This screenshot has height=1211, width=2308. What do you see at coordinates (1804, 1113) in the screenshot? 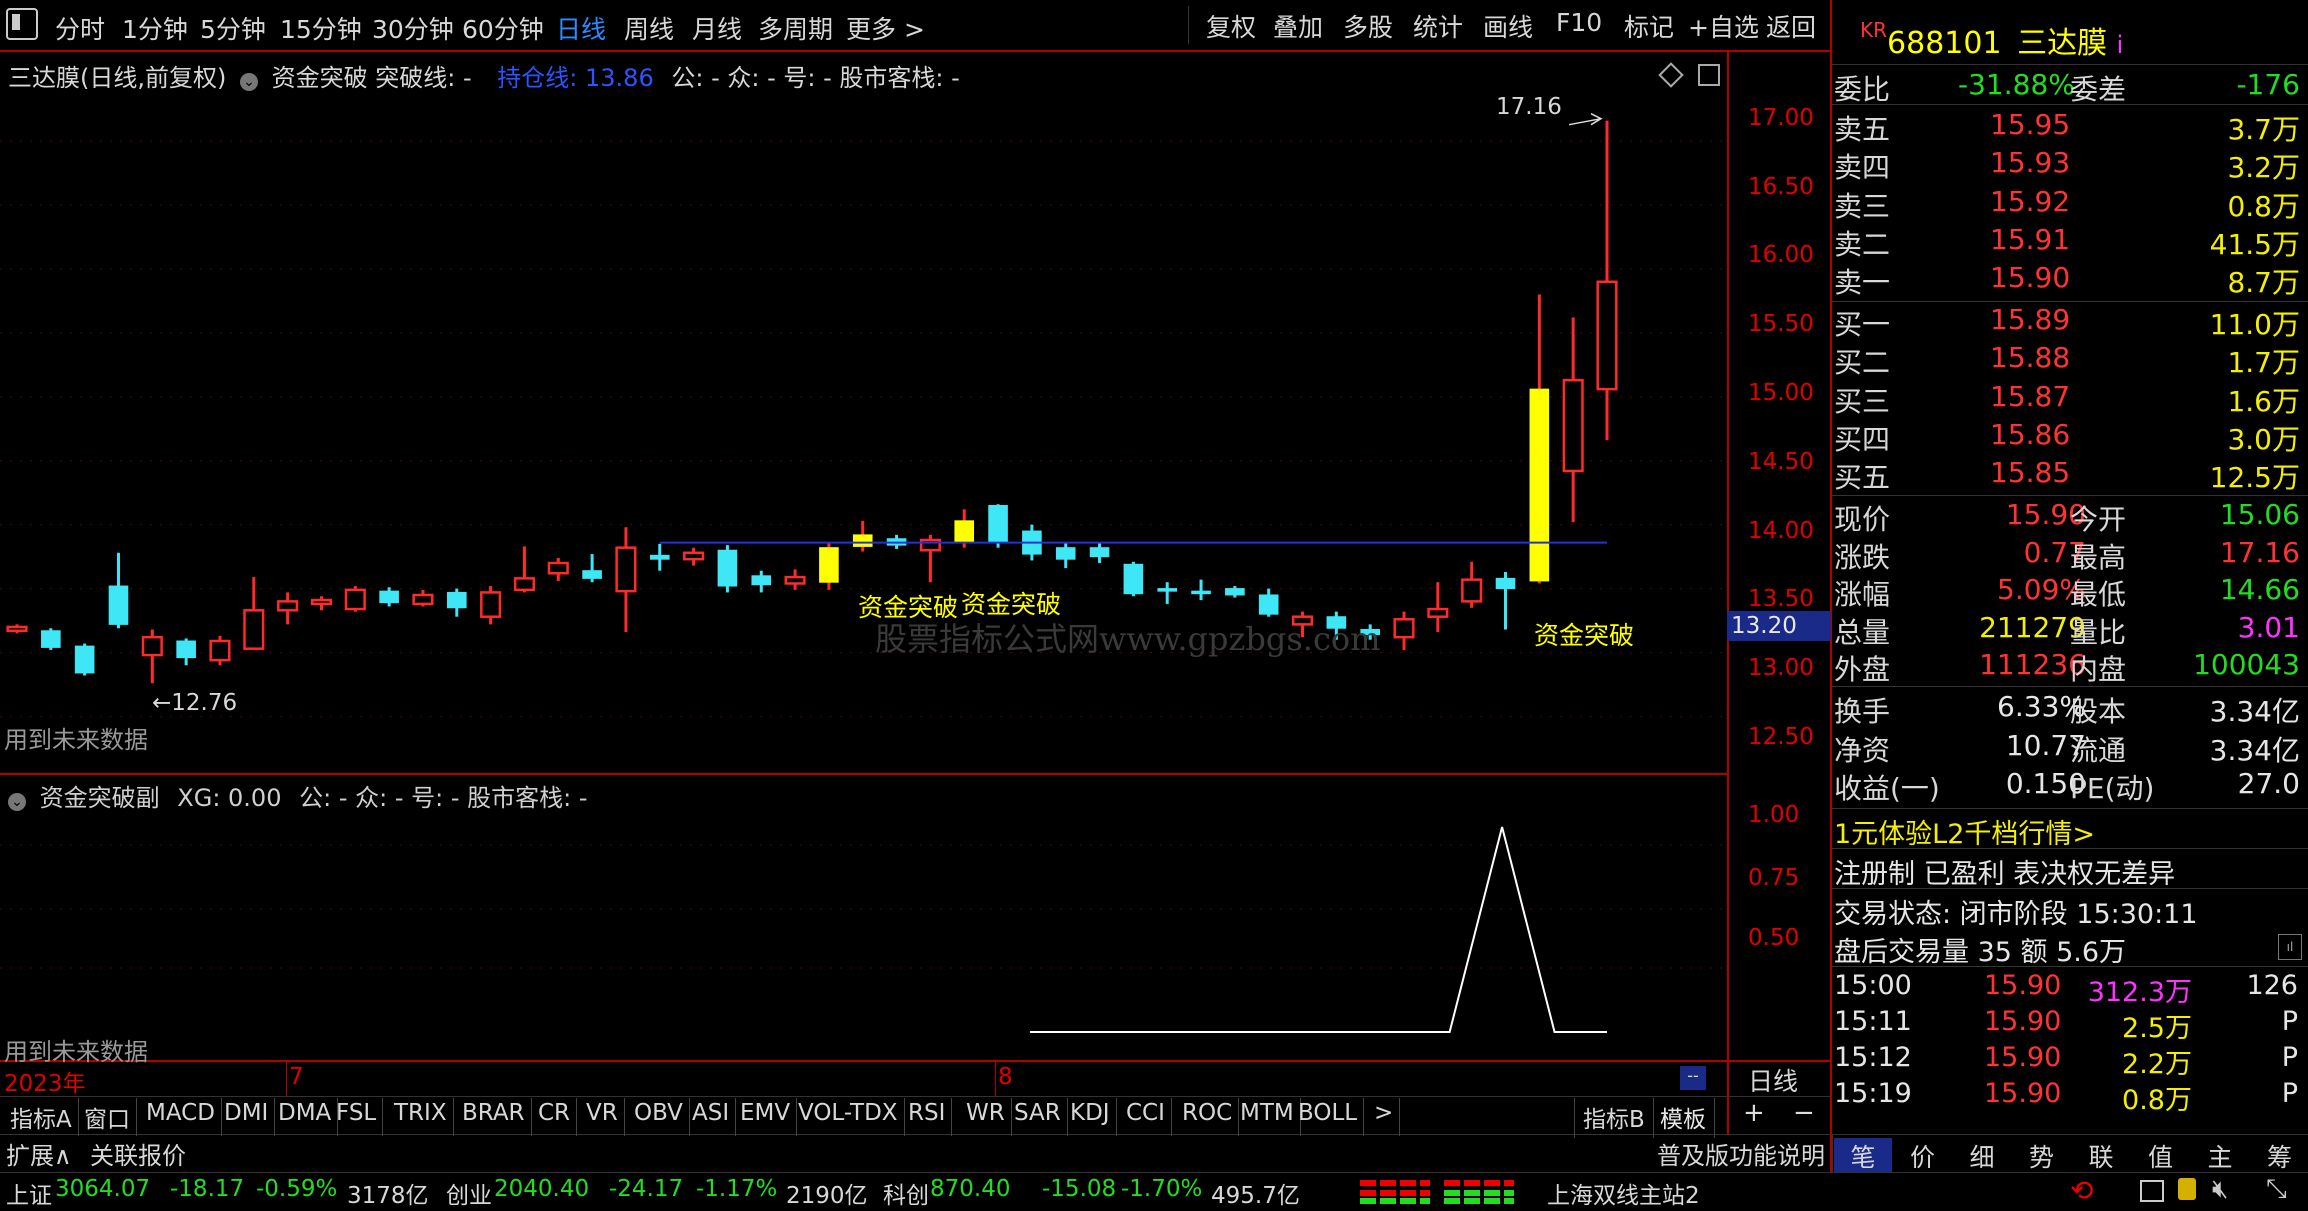
I see `zoom-out-icon: −` at bounding box center [1804, 1113].